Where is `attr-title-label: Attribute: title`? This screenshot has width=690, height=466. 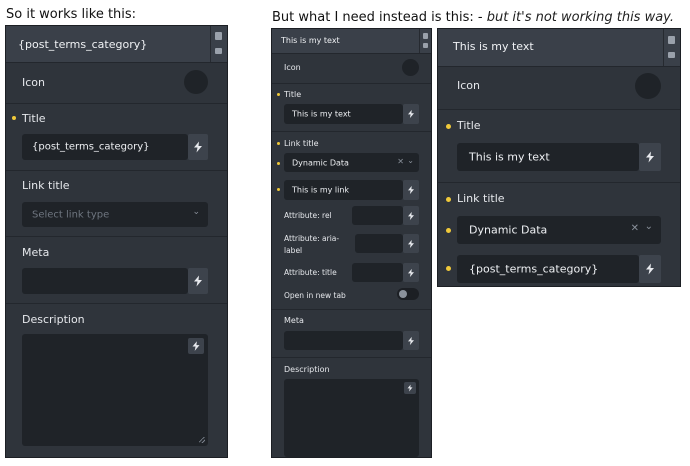
attr-title-label: Attribute: title is located at coordinates (310, 272).